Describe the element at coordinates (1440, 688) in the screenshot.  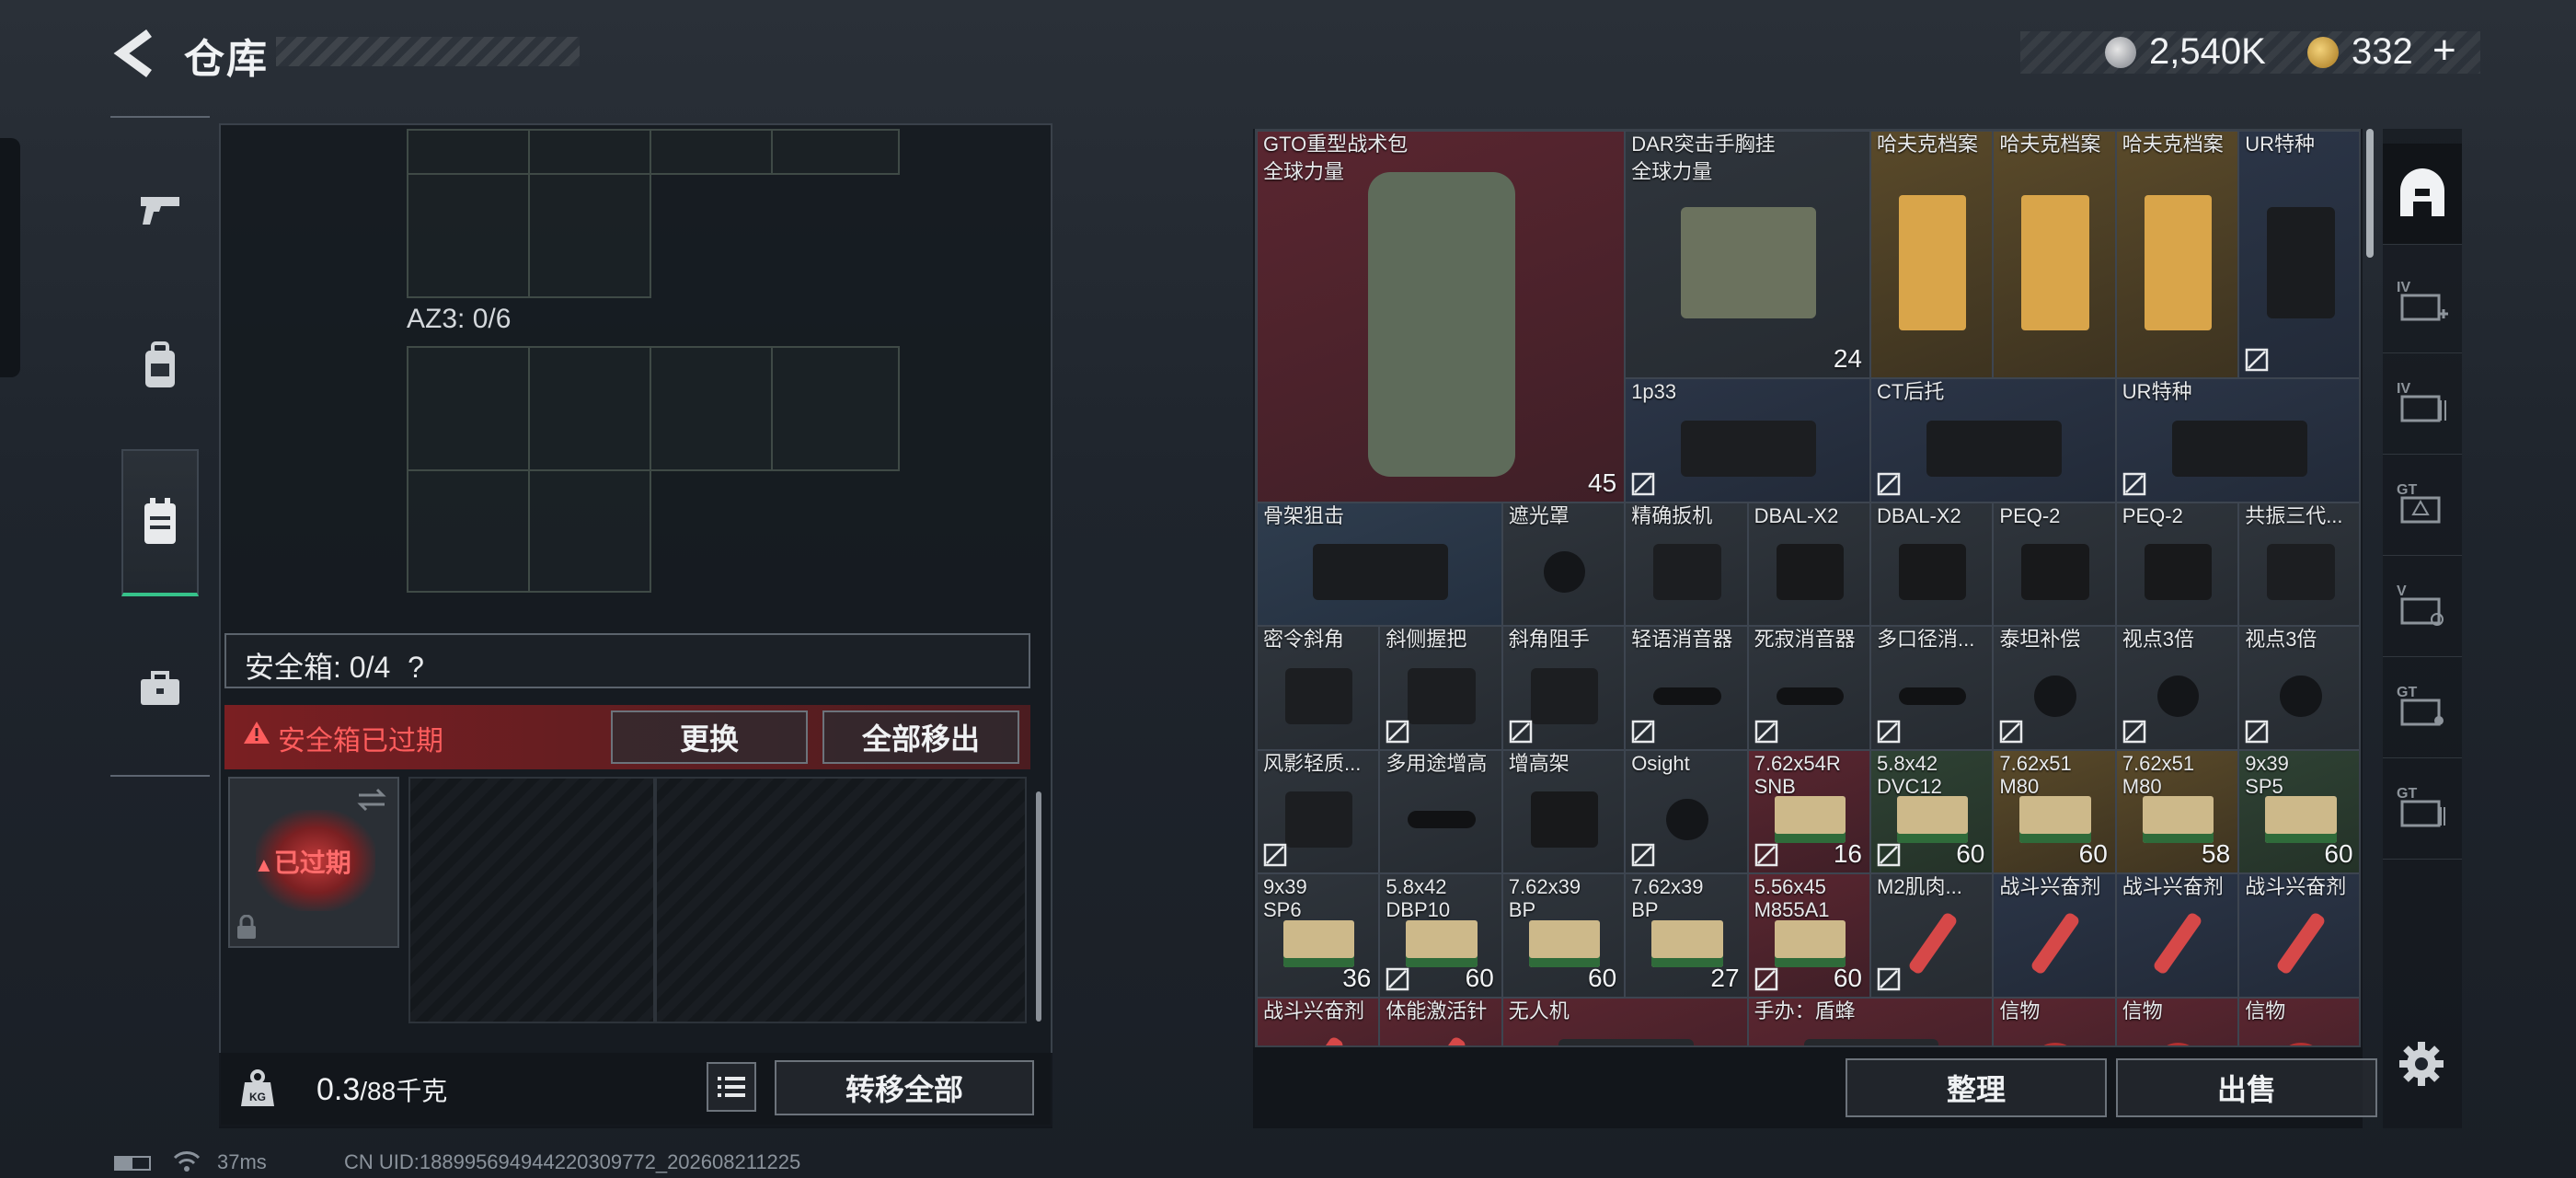
I see `inventory-item: 斜侧握把` at that location.